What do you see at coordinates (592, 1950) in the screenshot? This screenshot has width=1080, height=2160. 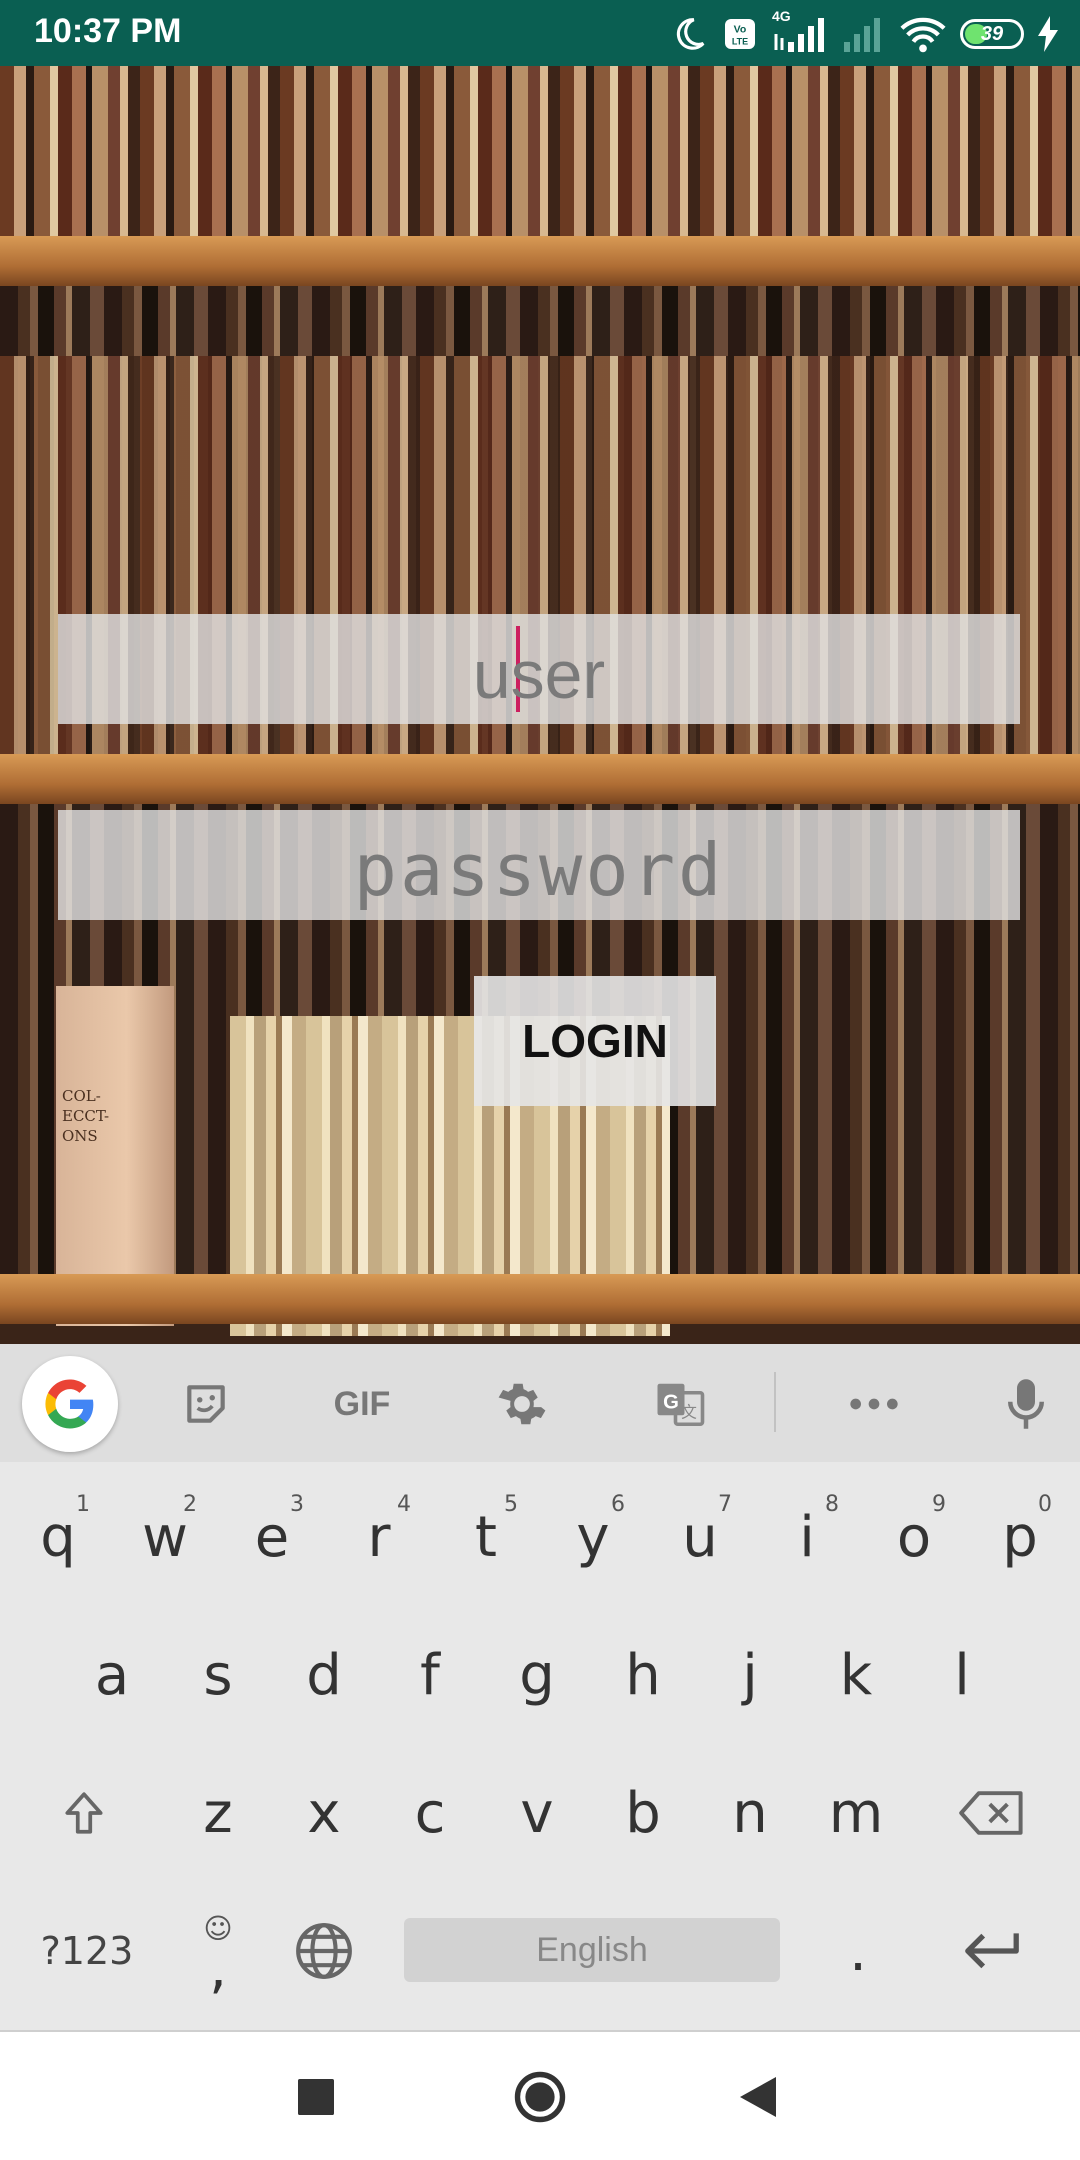 I see `space-bar: English` at bounding box center [592, 1950].